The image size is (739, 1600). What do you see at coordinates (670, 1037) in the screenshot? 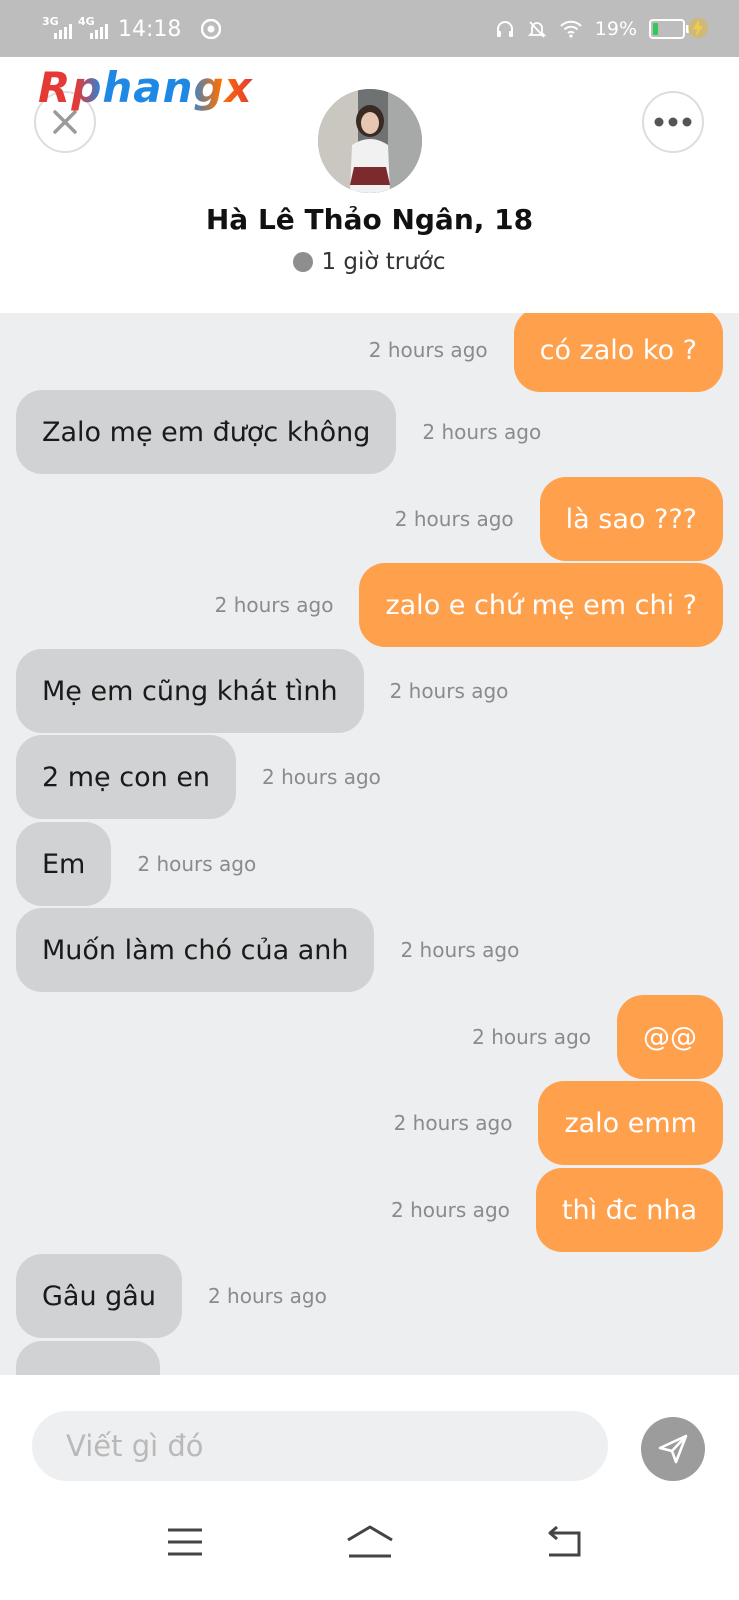
I see `outgoing-bubble: @@` at bounding box center [670, 1037].